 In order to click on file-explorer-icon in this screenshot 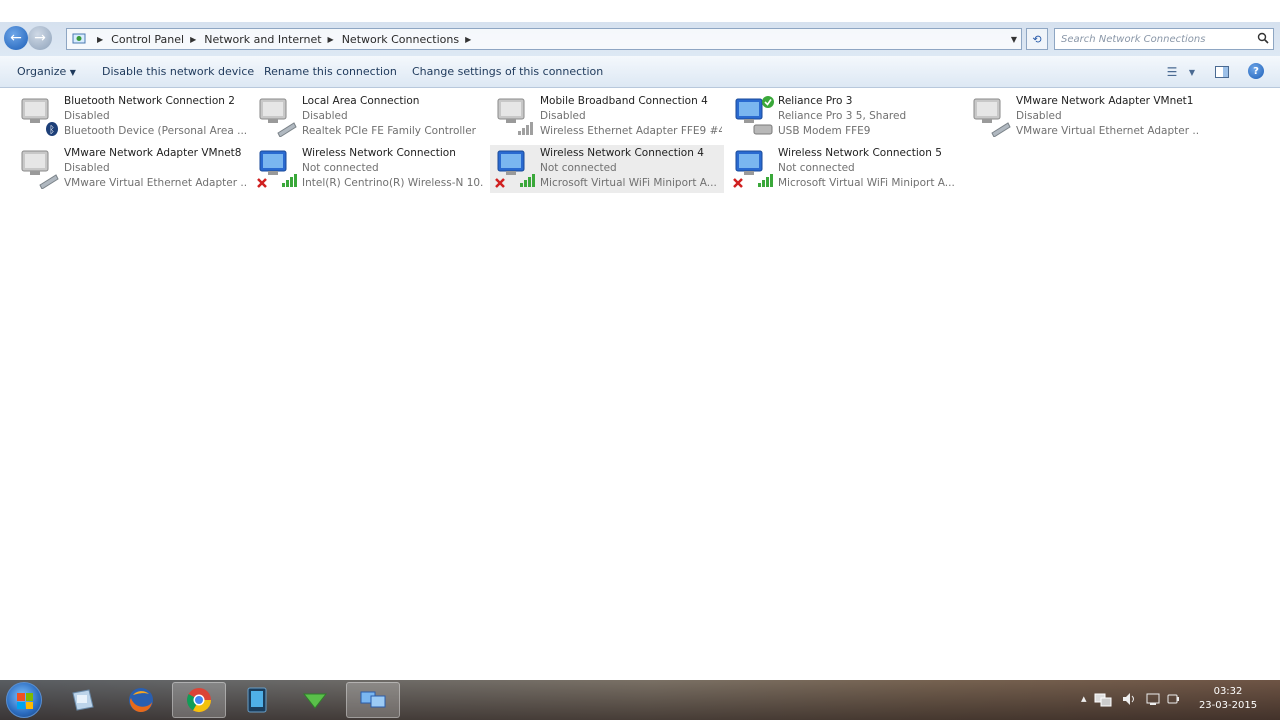, I will do `click(83, 700)`.